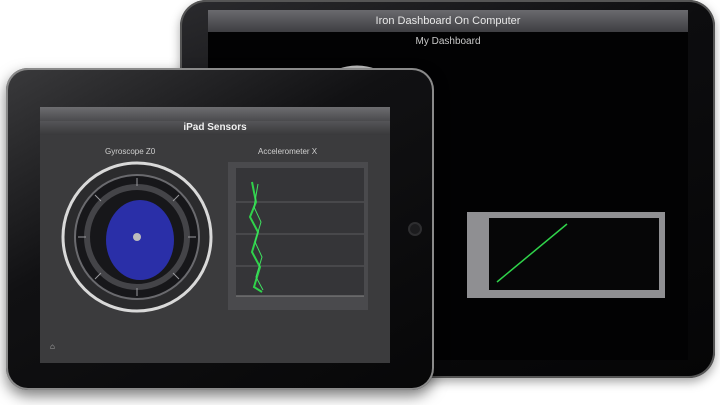 The image size is (720, 405). I want to click on gauge-fill, so click(140, 240).